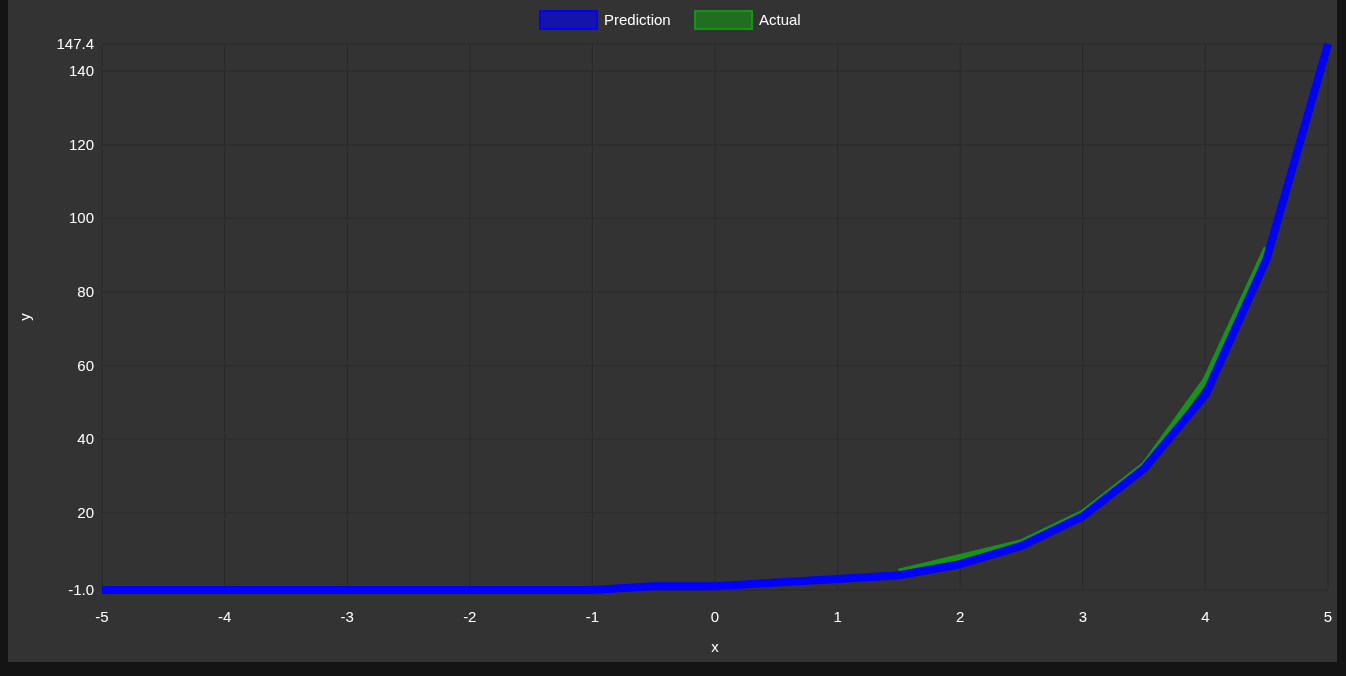 This screenshot has height=676, width=1346. Describe the element at coordinates (81, 589) in the screenshot. I see `y-tick-label: -1.0` at that location.